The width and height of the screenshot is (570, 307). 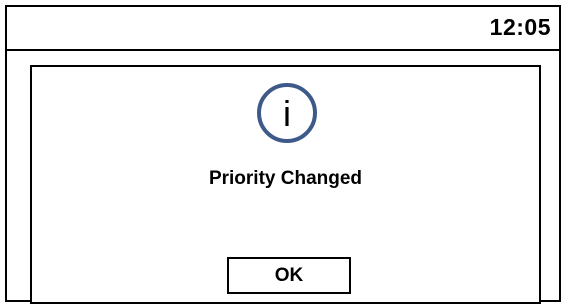 I want to click on clock: 12:05, so click(x=520, y=27).